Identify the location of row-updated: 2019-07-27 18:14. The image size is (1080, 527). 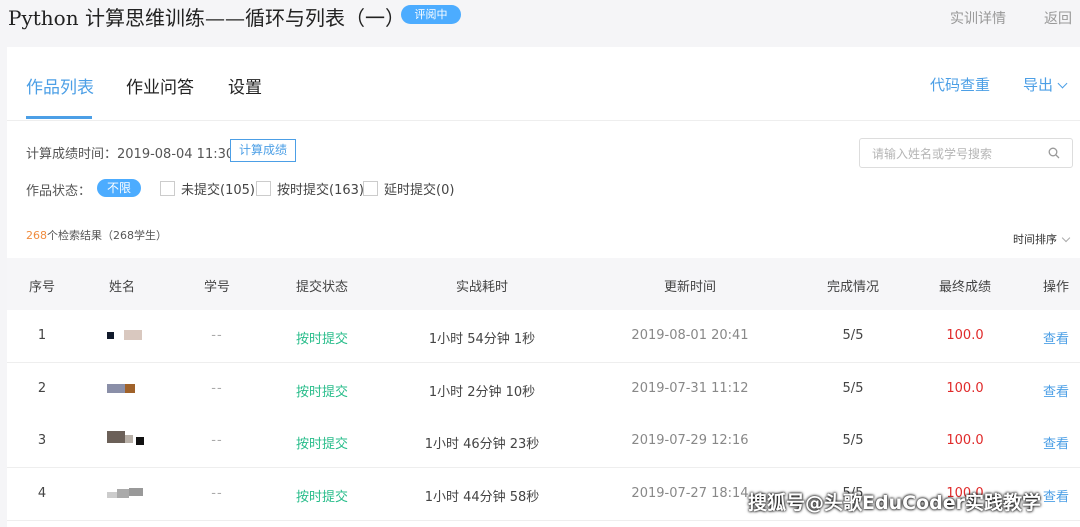
(690, 493).